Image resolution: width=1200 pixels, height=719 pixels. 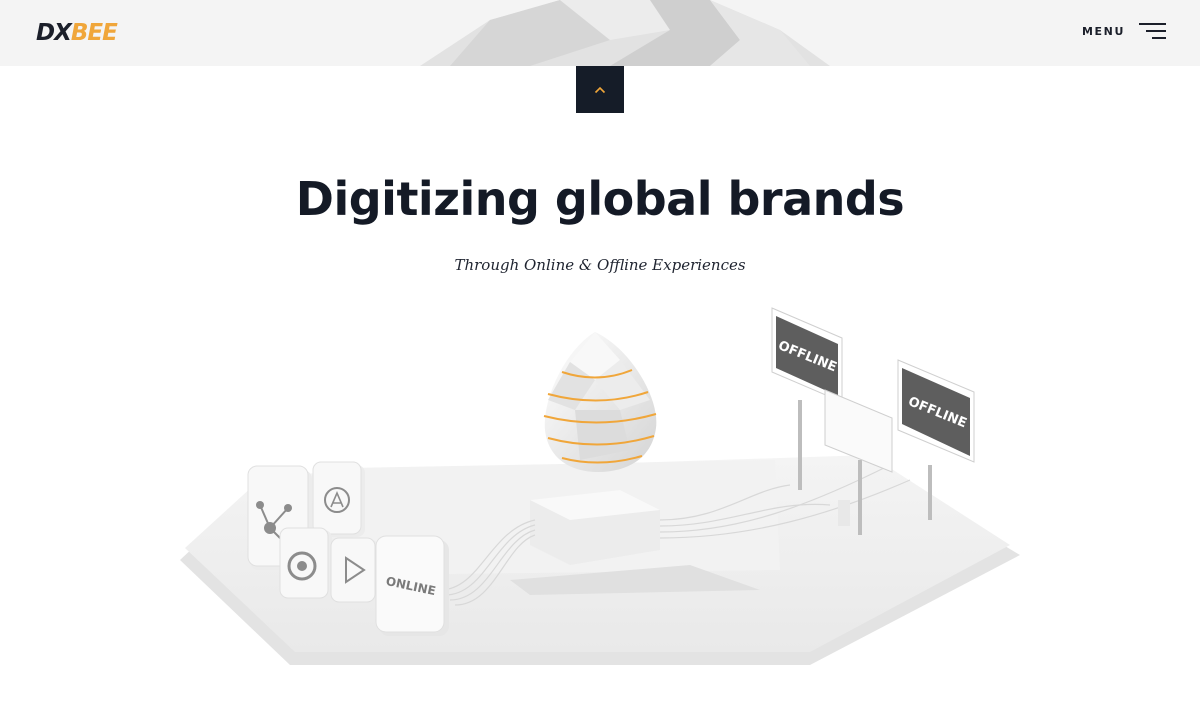 What do you see at coordinates (354, 570) in the screenshot?
I see `play-store-icon` at bounding box center [354, 570].